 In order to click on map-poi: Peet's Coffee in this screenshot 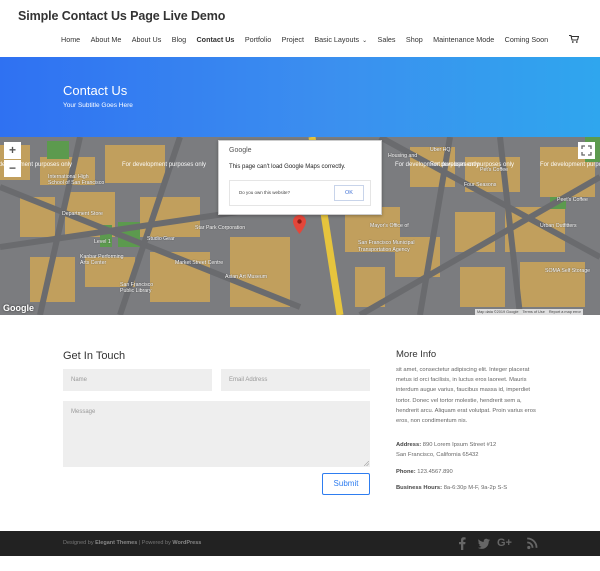, I will do `click(572, 200)`.